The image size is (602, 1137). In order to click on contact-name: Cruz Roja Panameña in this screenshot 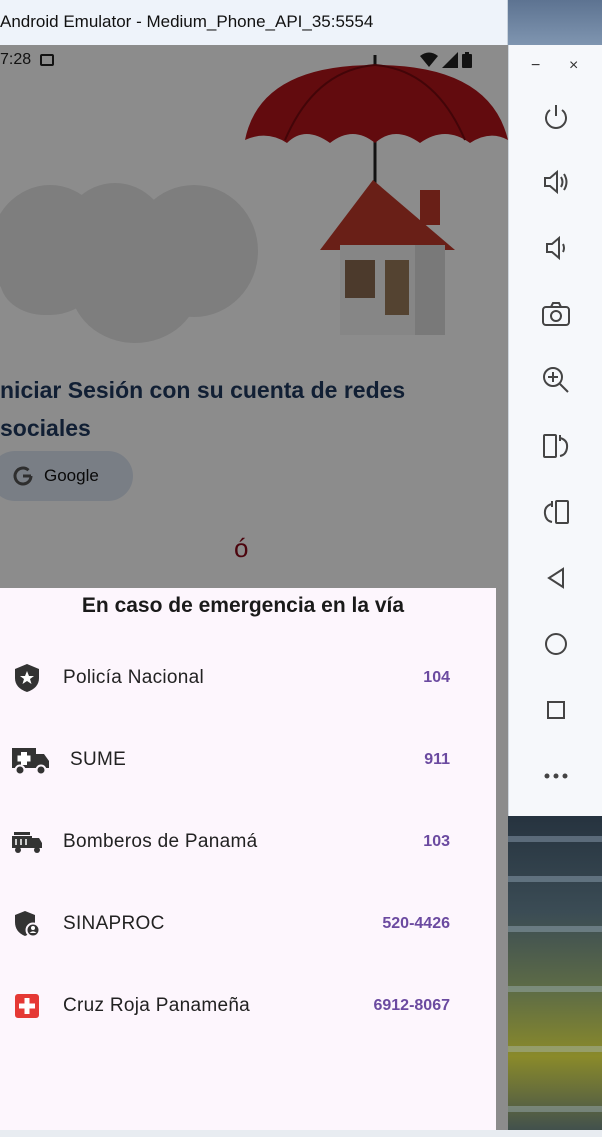, I will do `click(157, 1005)`.